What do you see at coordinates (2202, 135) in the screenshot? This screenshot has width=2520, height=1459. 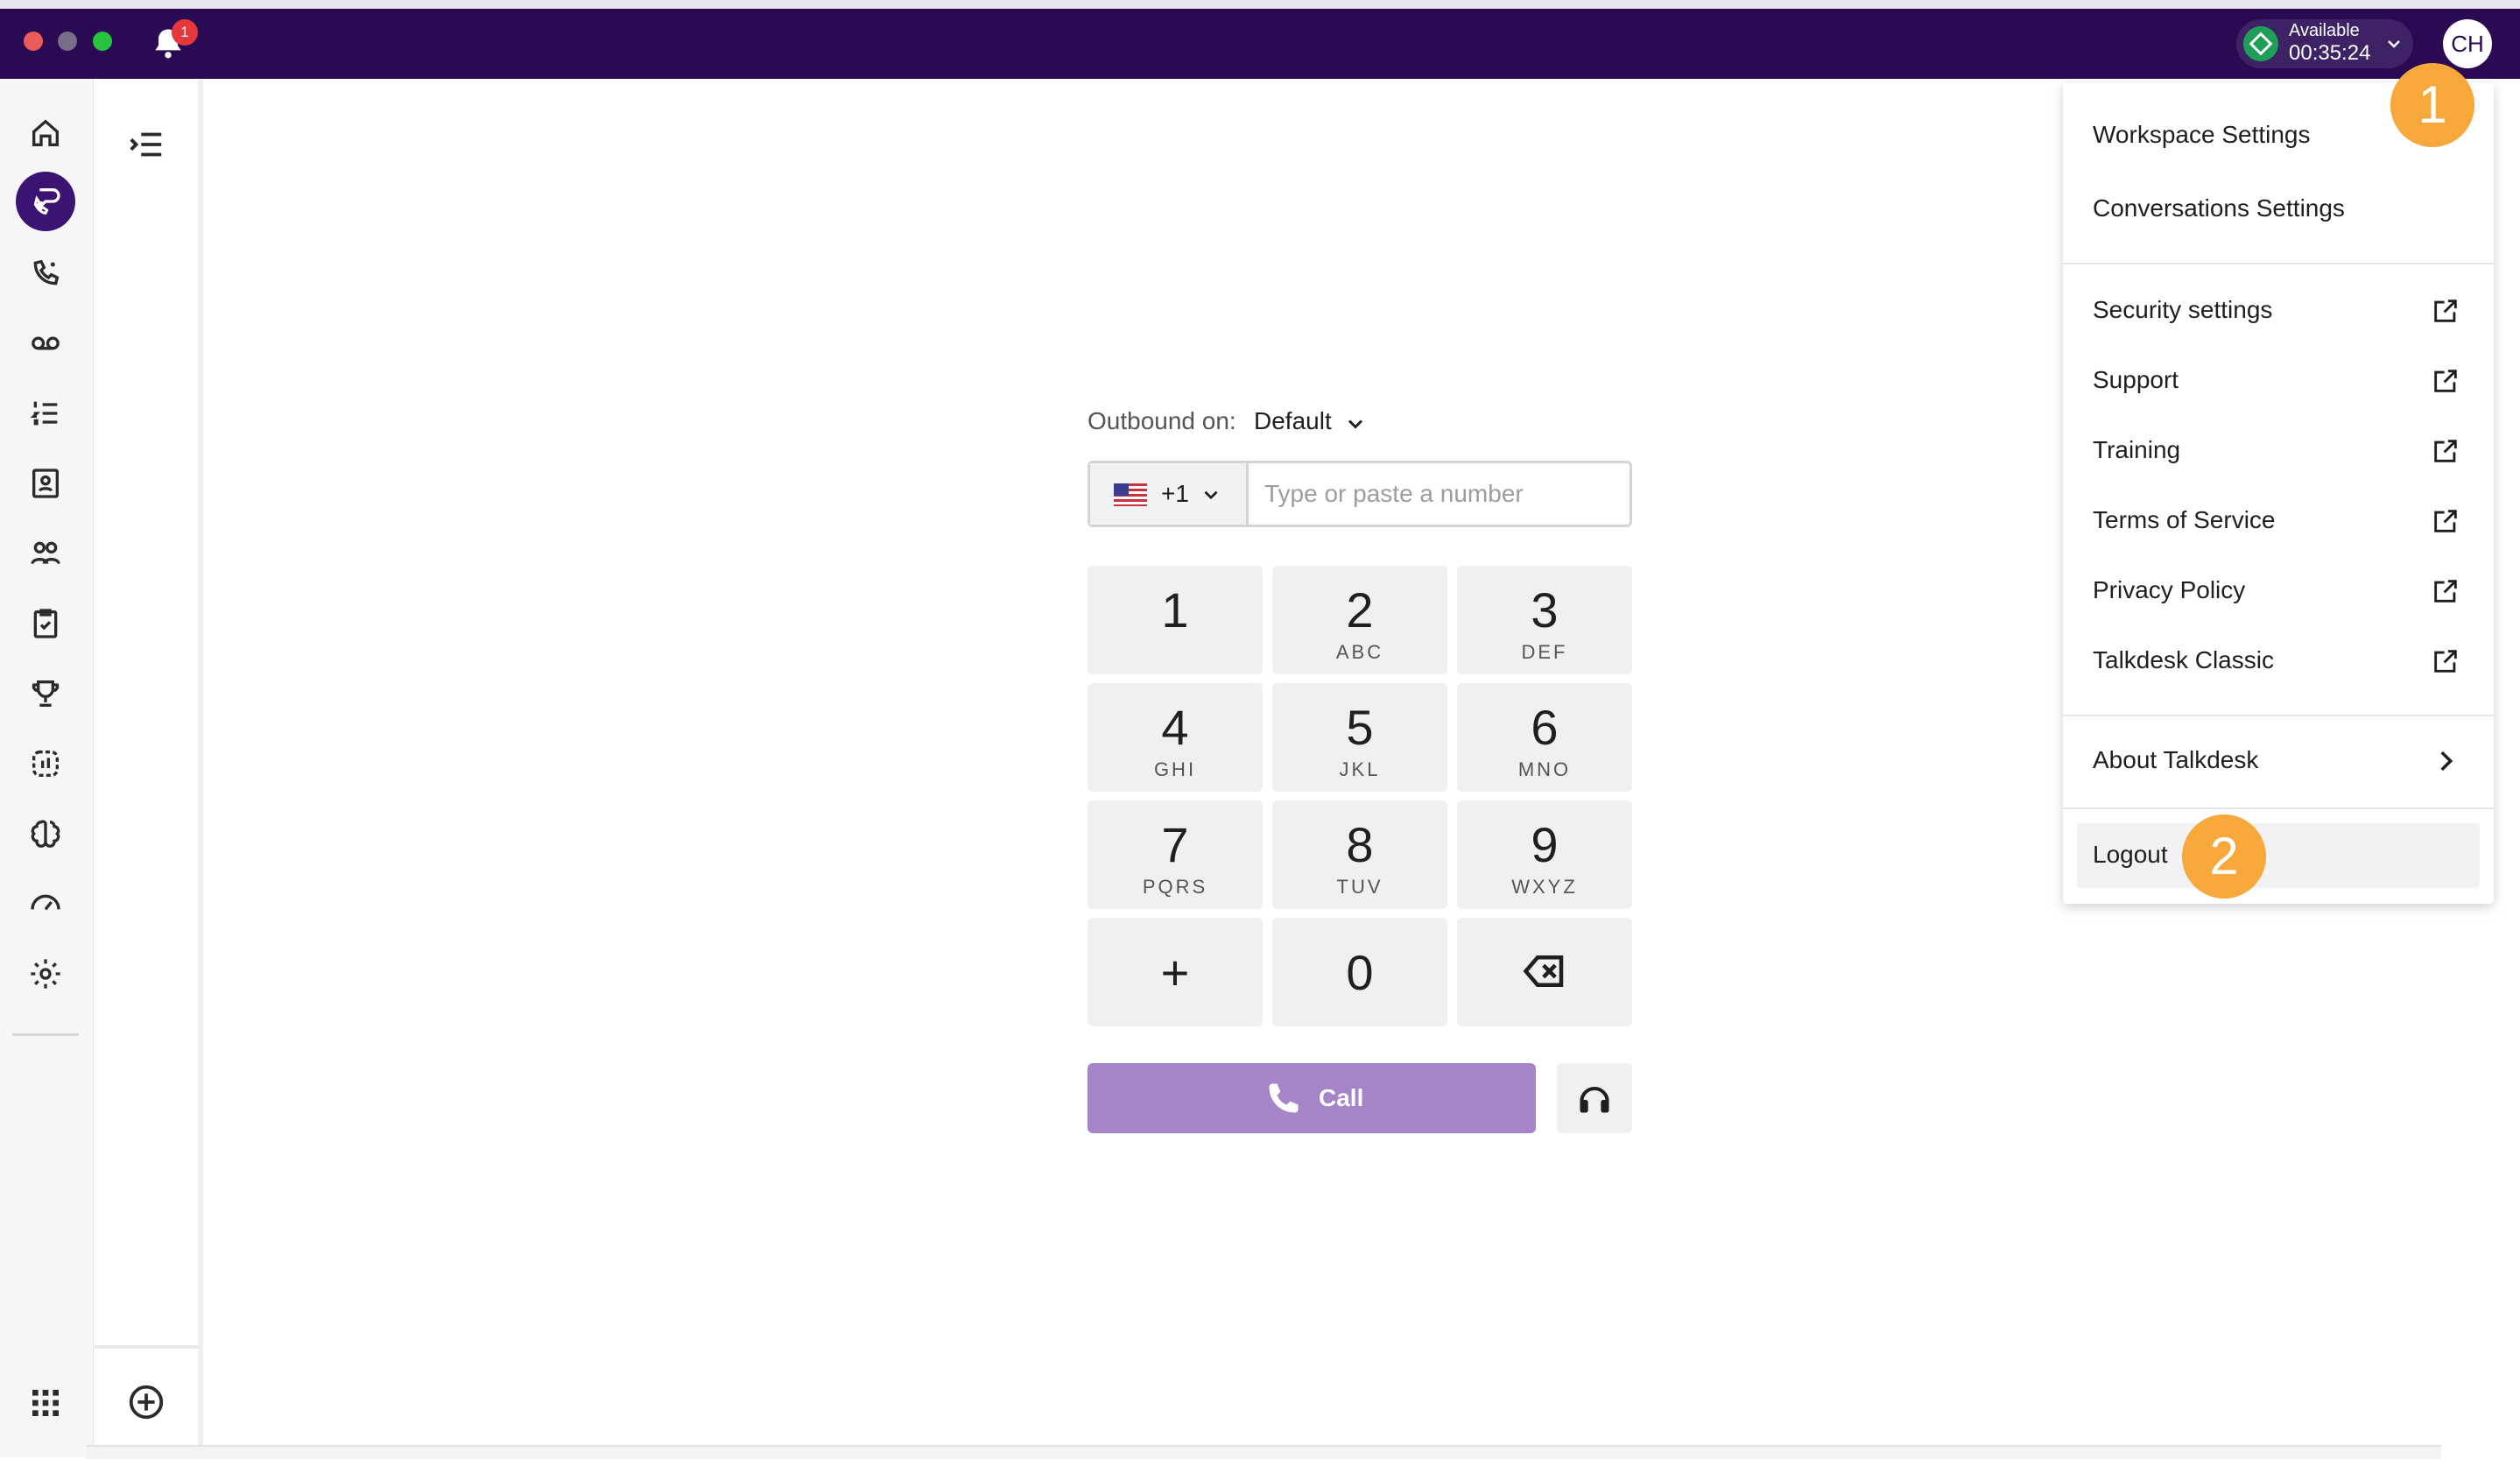 I see `menu-item-workspace-settings: Workspace Settings` at bounding box center [2202, 135].